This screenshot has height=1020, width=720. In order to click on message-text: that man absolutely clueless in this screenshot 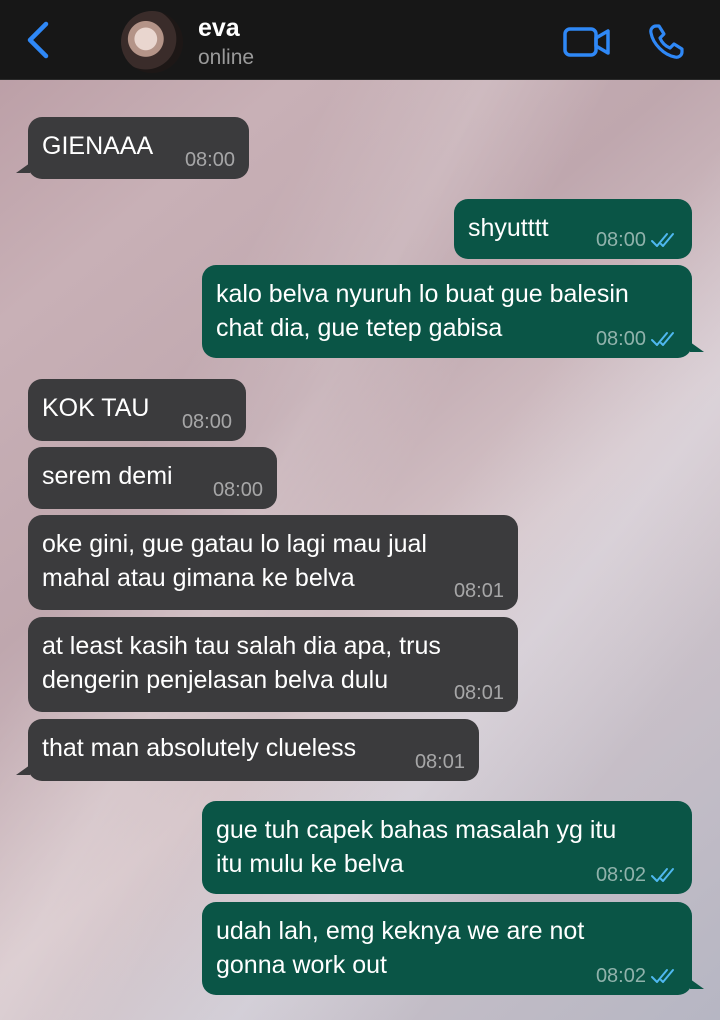, I will do `click(199, 748)`.